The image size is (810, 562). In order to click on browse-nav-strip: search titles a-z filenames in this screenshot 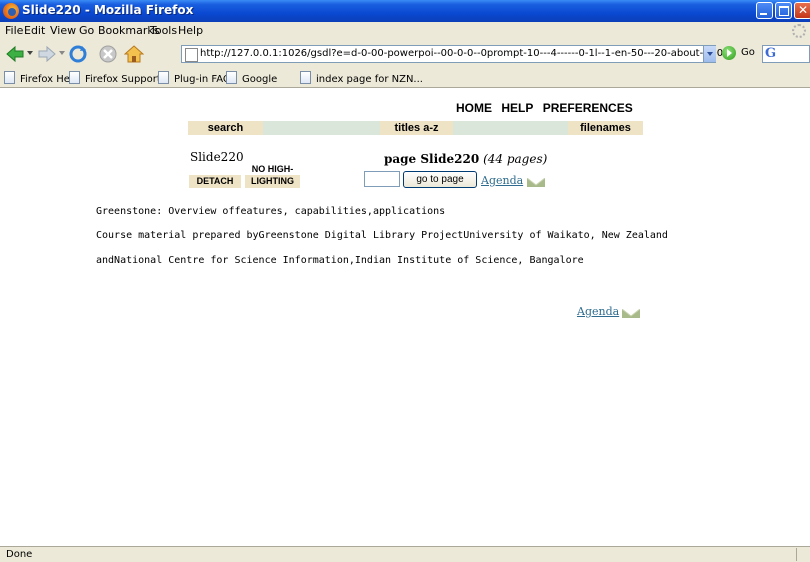, I will do `click(415, 128)`.